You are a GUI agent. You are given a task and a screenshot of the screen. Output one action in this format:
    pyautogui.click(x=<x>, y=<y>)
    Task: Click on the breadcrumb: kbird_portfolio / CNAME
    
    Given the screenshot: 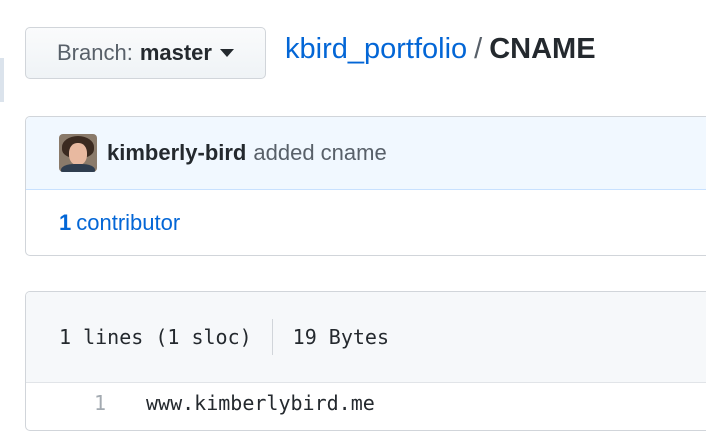 What is the action you would take?
    pyautogui.click(x=440, y=49)
    